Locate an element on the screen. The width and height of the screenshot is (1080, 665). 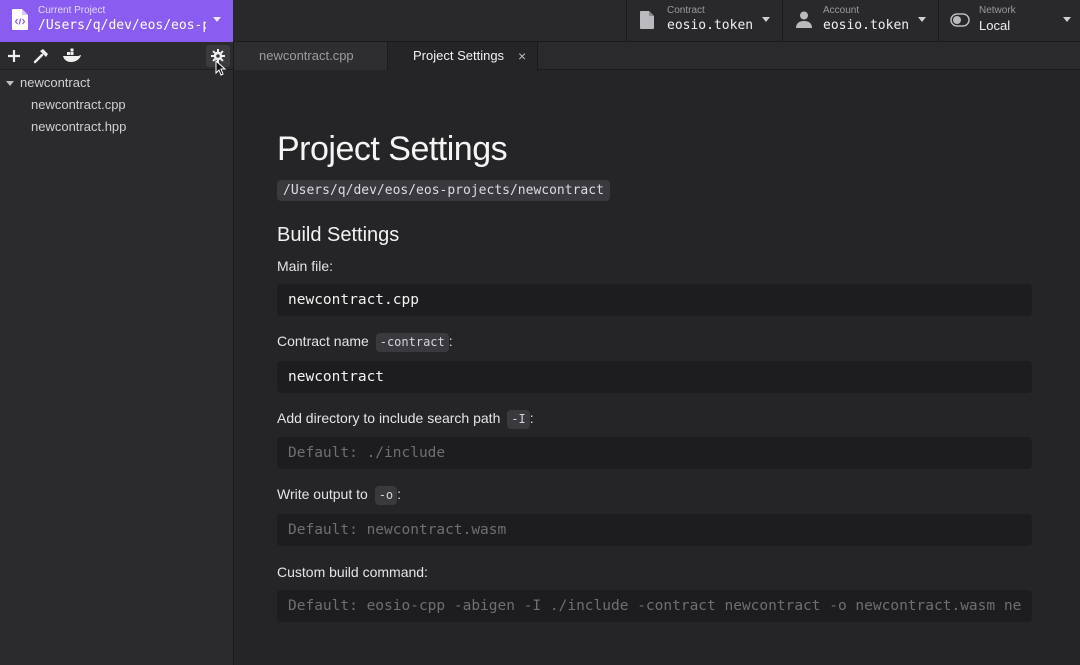
contract-name-label: Contract name -contract: is located at coordinates (365, 342).